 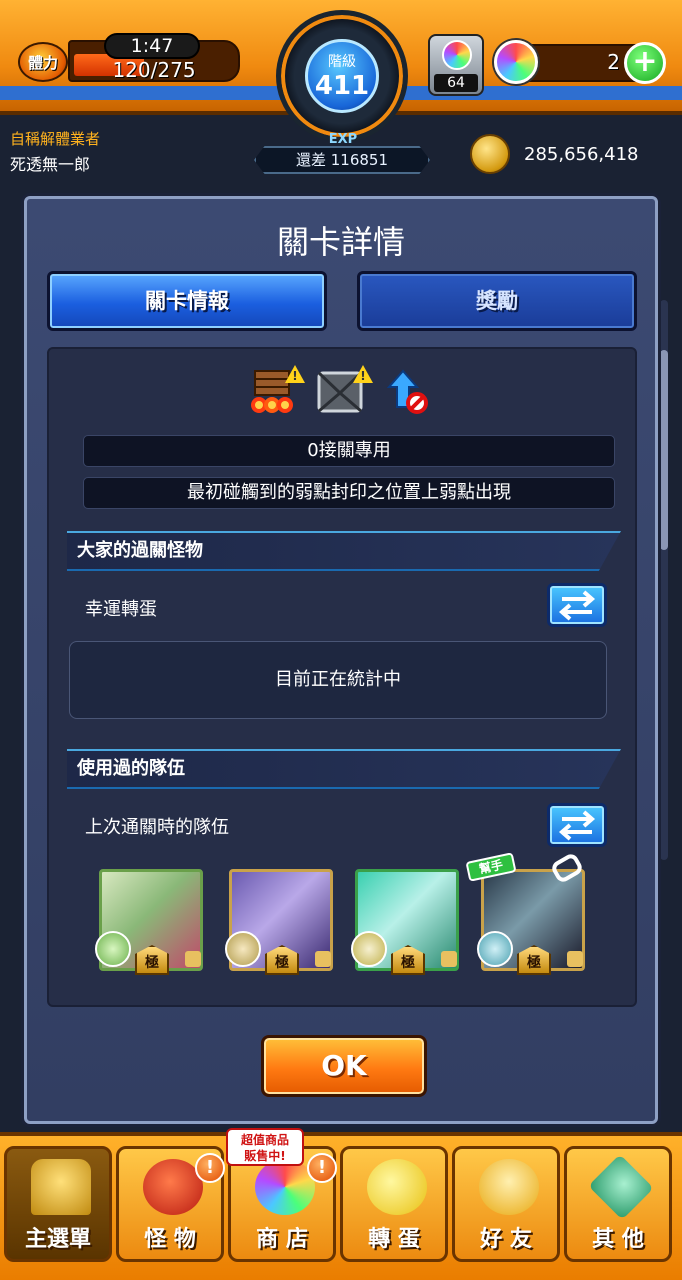 I want to click on player-name: 死透無一郎, so click(x=50, y=164).